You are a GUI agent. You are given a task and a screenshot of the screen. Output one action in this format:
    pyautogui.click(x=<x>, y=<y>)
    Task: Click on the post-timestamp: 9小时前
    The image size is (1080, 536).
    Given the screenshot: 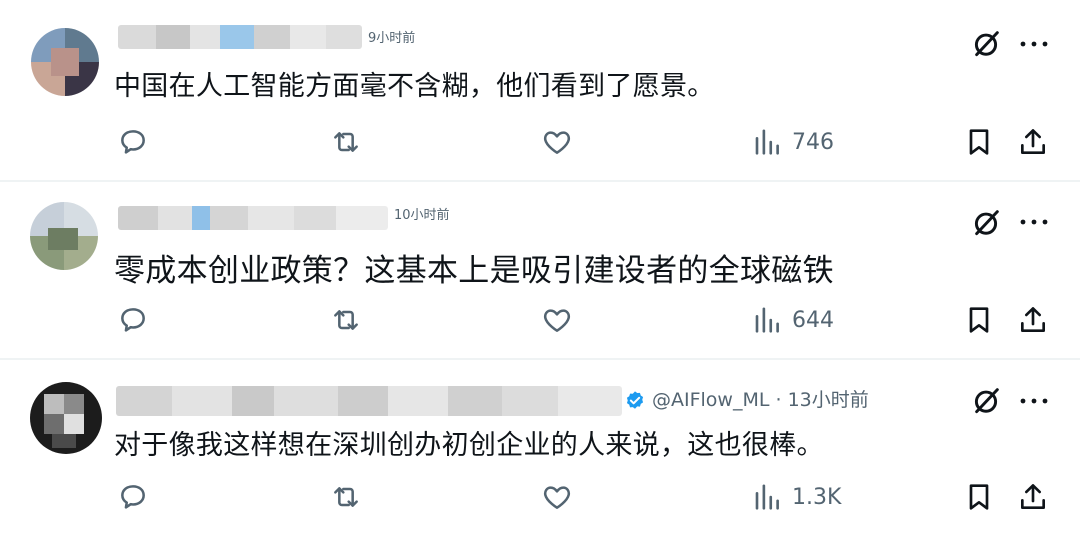 What is the action you would take?
    pyautogui.click(x=392, y=38)
    